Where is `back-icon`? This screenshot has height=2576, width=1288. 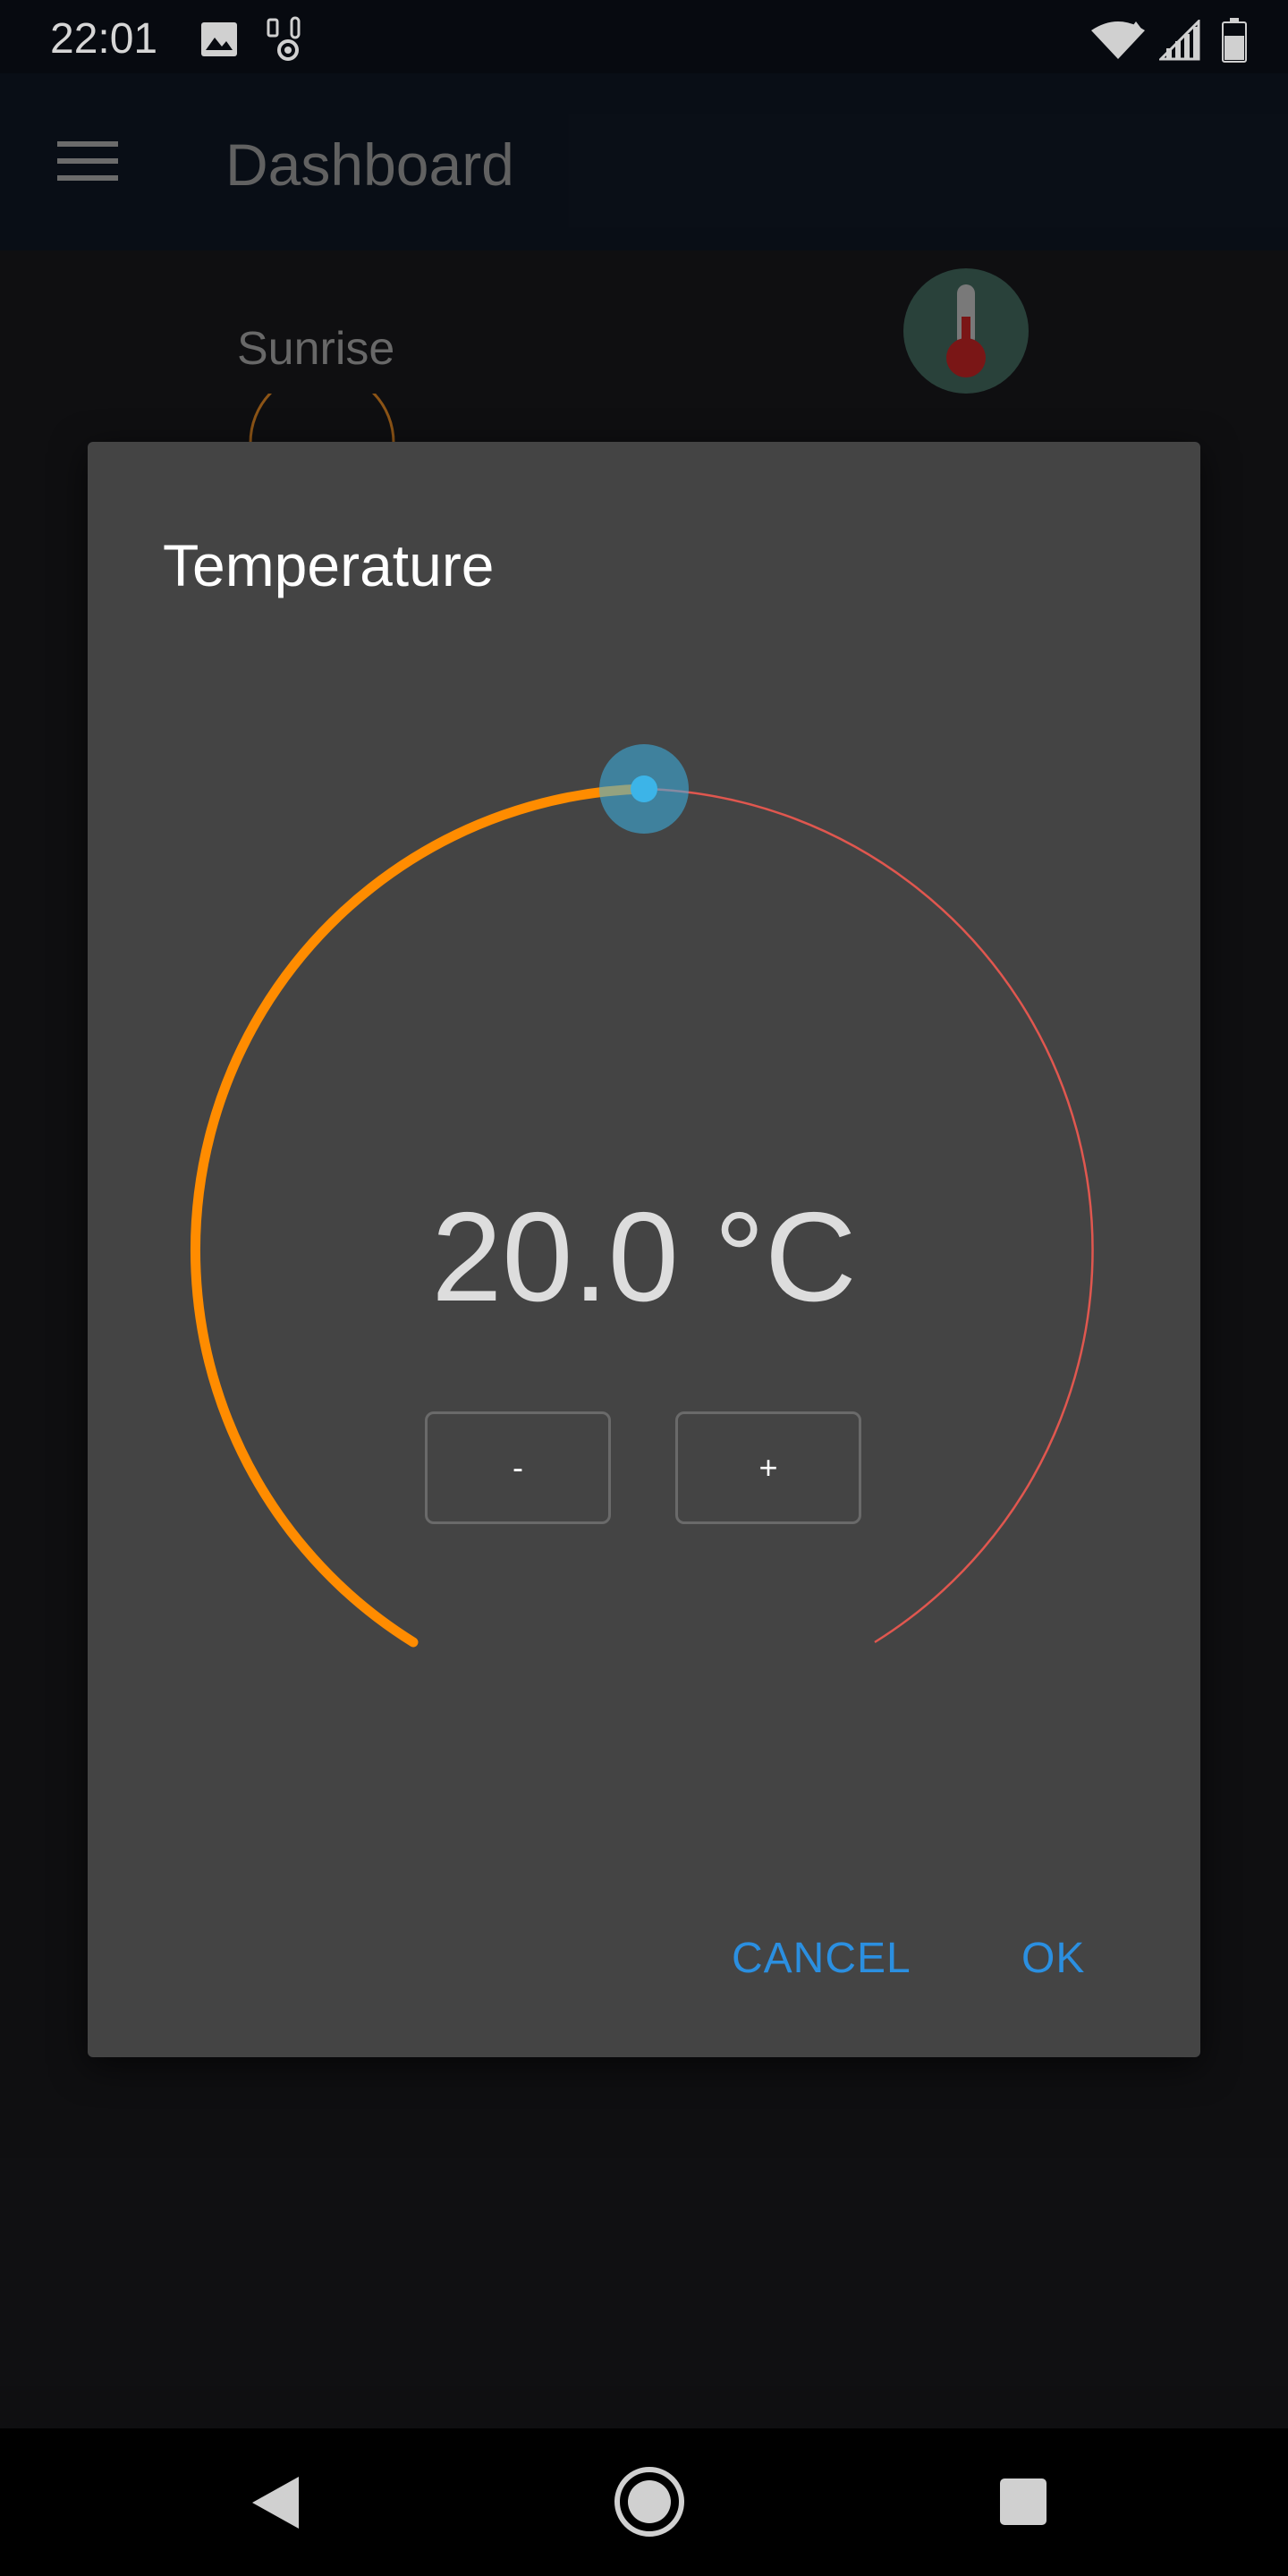 back-icon is located at coordinates (275, 2502).